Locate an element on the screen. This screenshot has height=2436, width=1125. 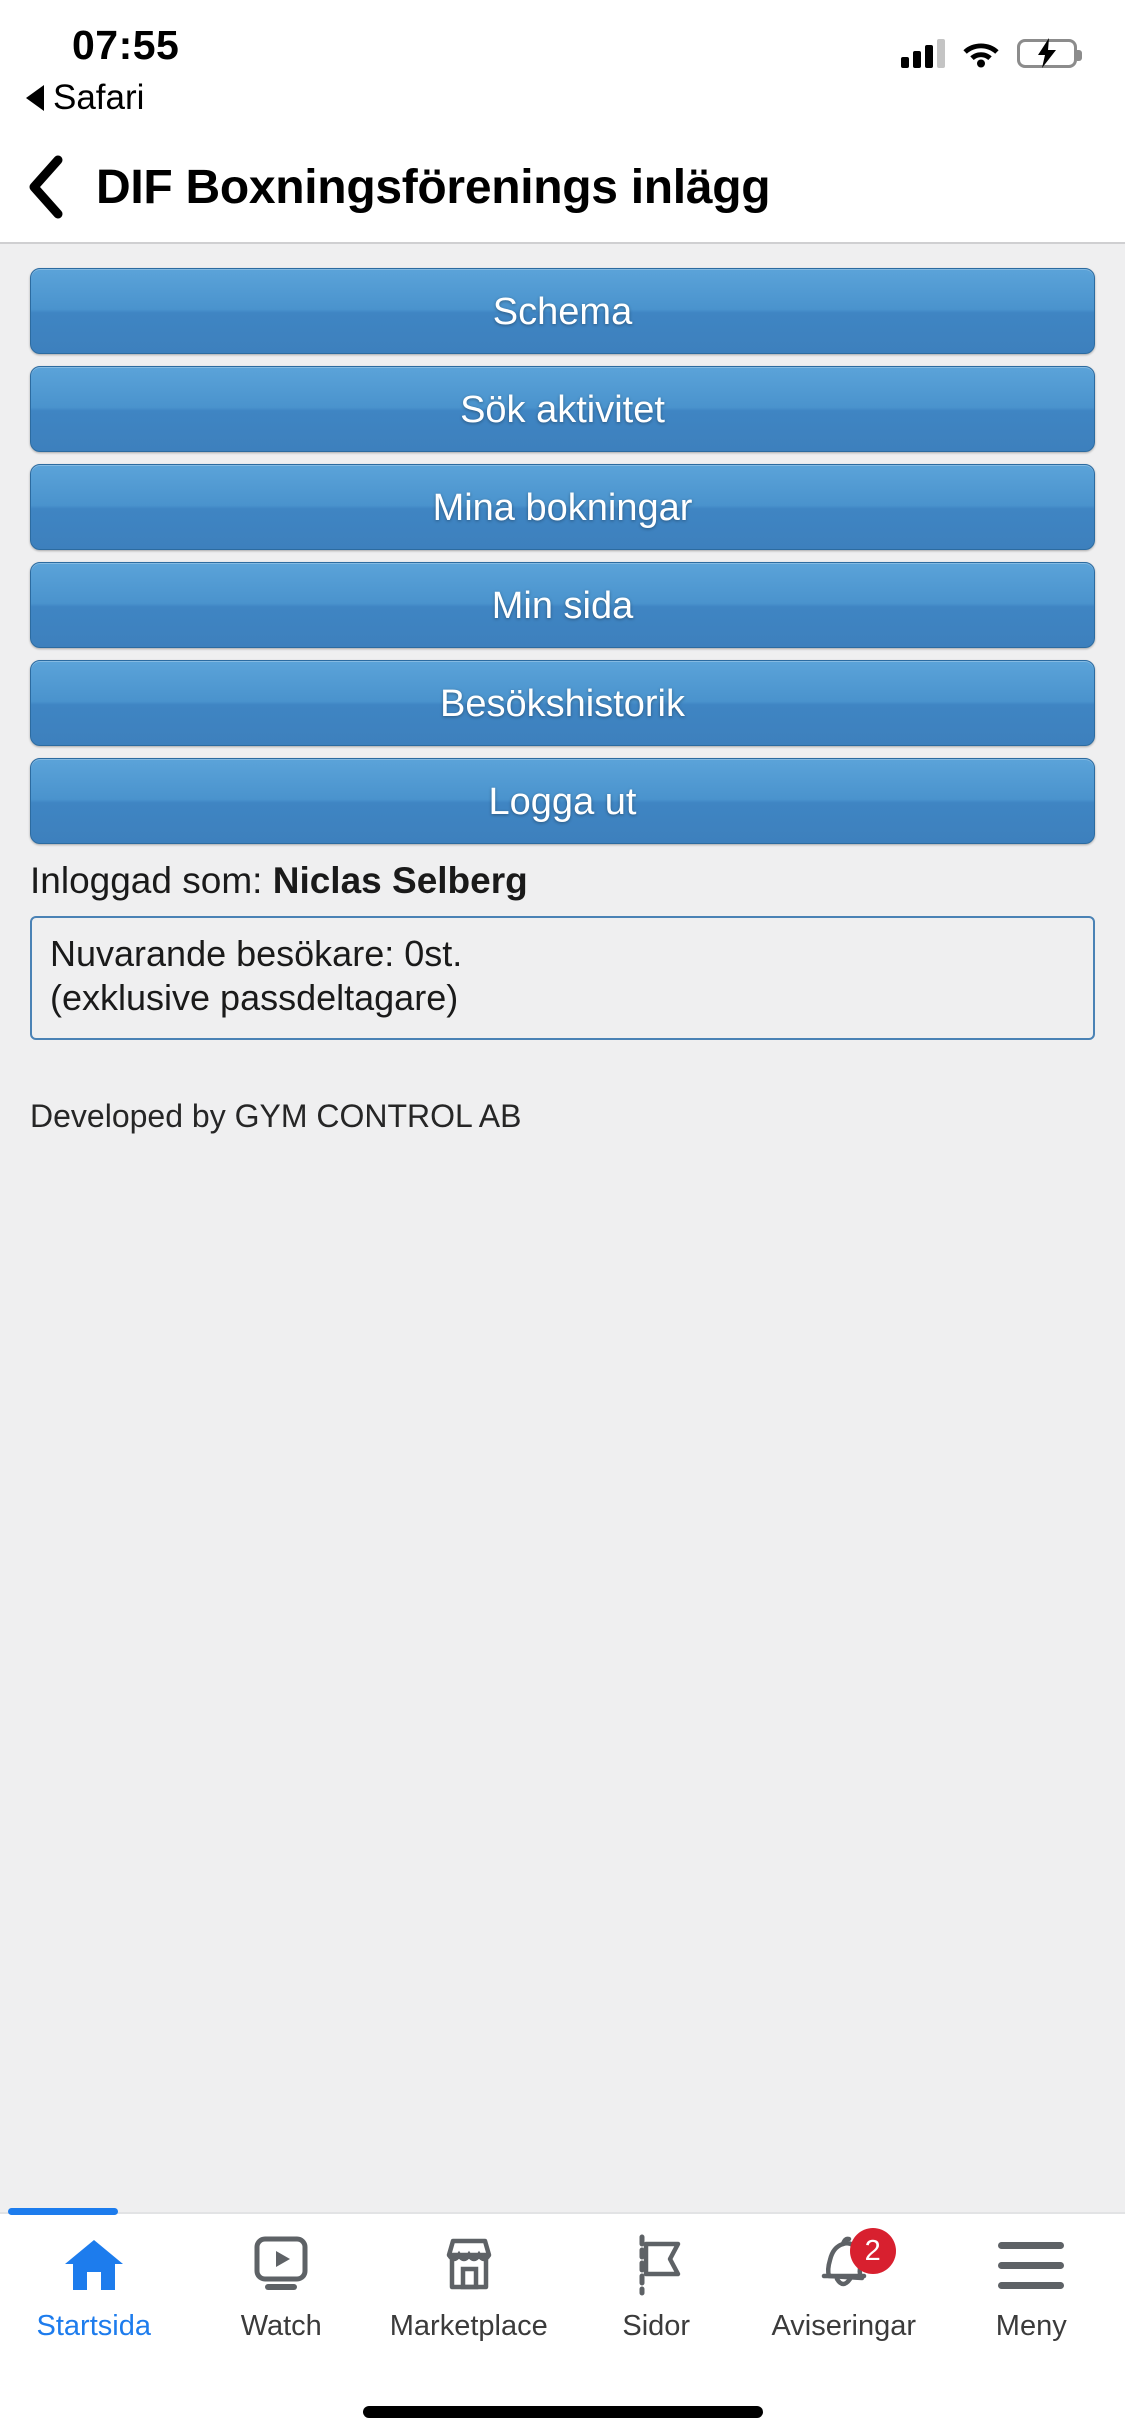
hamburger-menu-icon is located at coordinates (1031, 2265).